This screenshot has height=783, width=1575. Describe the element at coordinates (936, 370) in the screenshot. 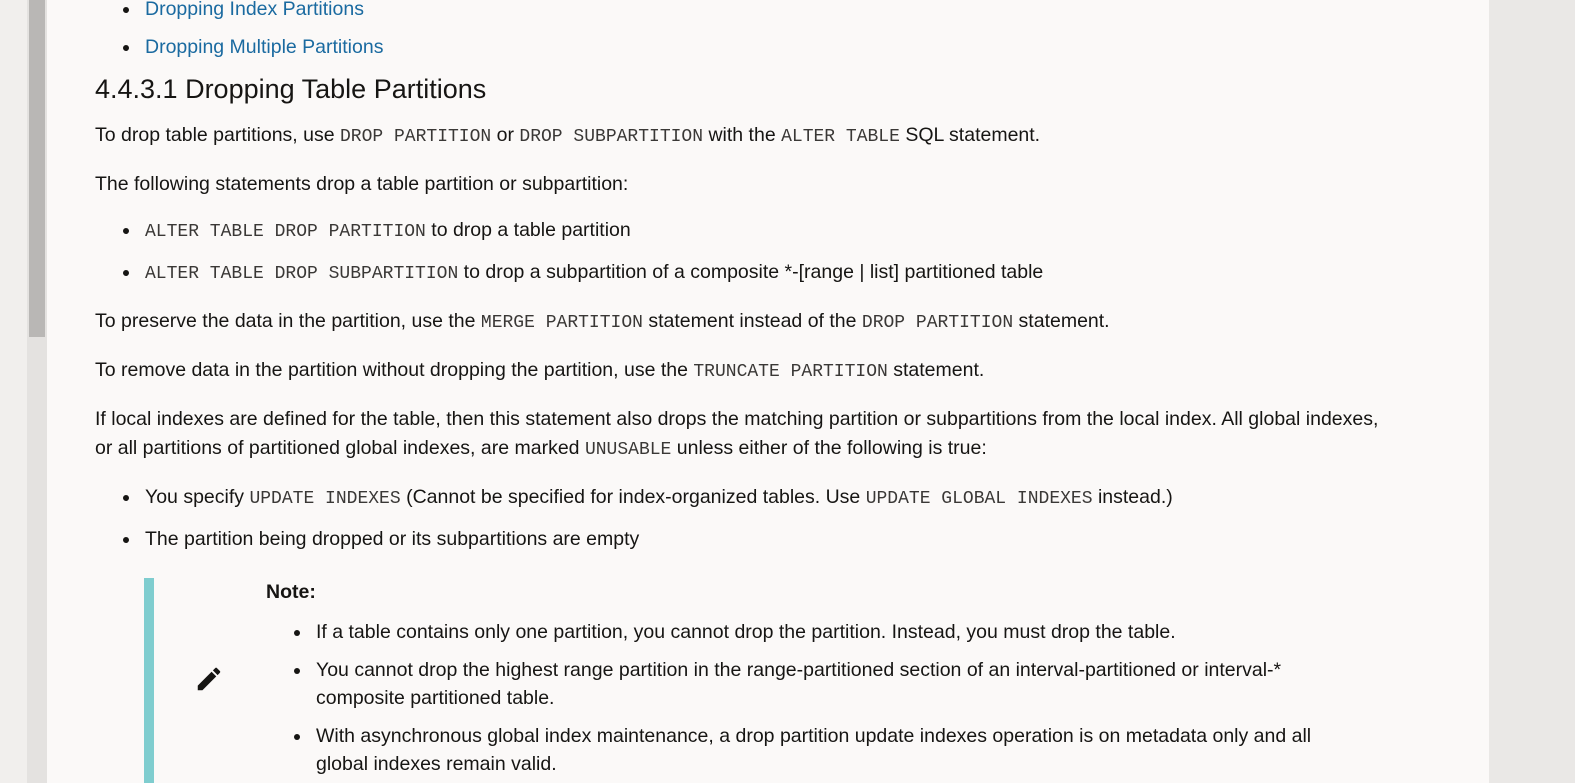

I see `remove-text: statement.` at that location.